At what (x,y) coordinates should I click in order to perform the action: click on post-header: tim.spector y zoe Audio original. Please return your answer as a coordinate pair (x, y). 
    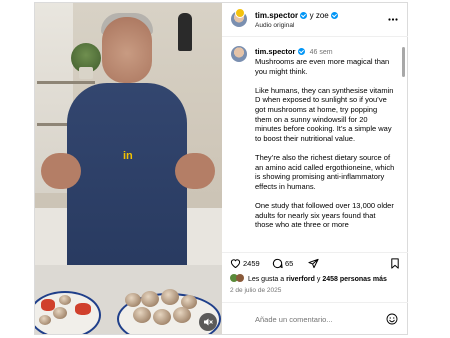
    Looking at the image, I should click on (315, 20).